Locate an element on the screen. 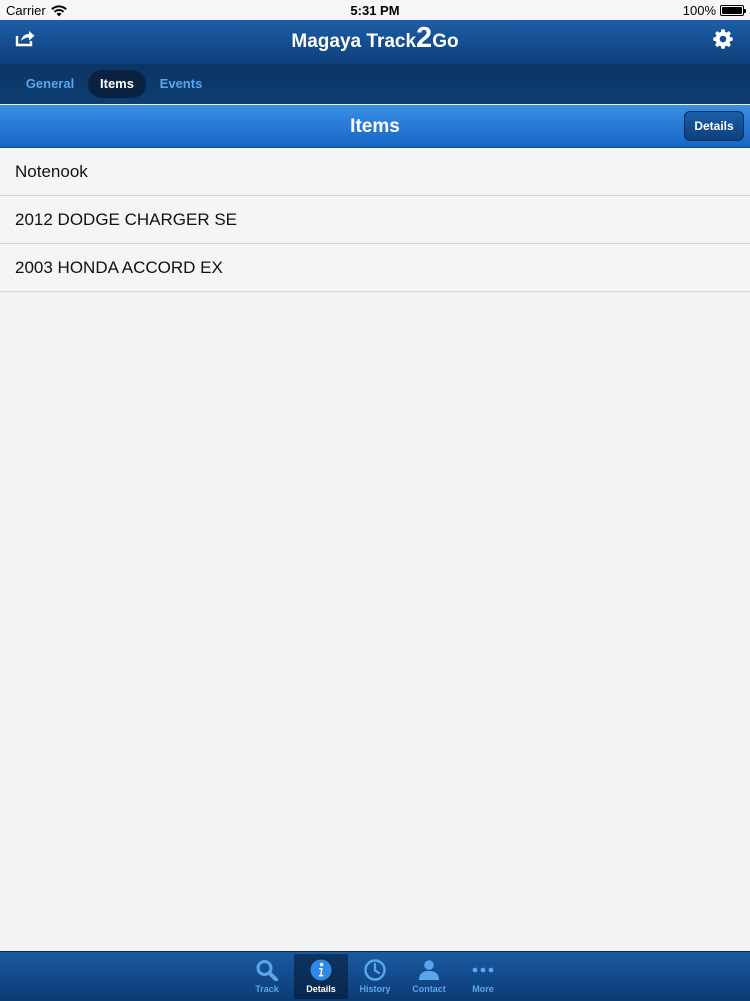 The width and height of the screenshot is (750, 1001). gear-icon is located at coordinates (723, 39).